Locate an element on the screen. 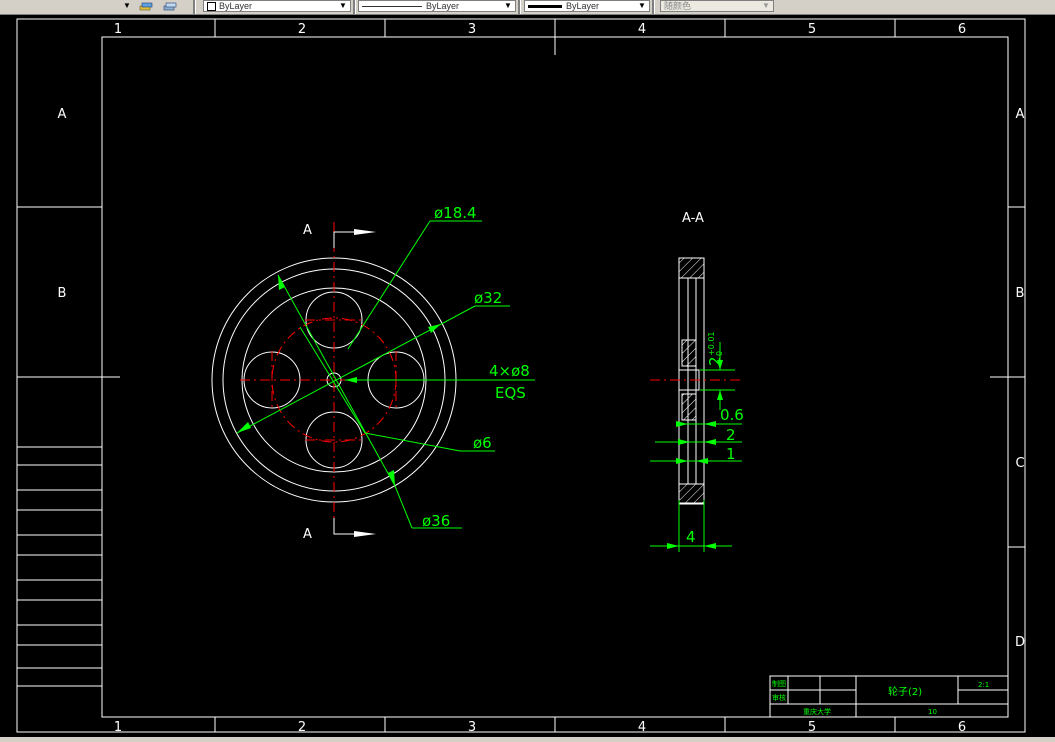  dim-text-d36: ø36 is located at coordinates (436, 521).